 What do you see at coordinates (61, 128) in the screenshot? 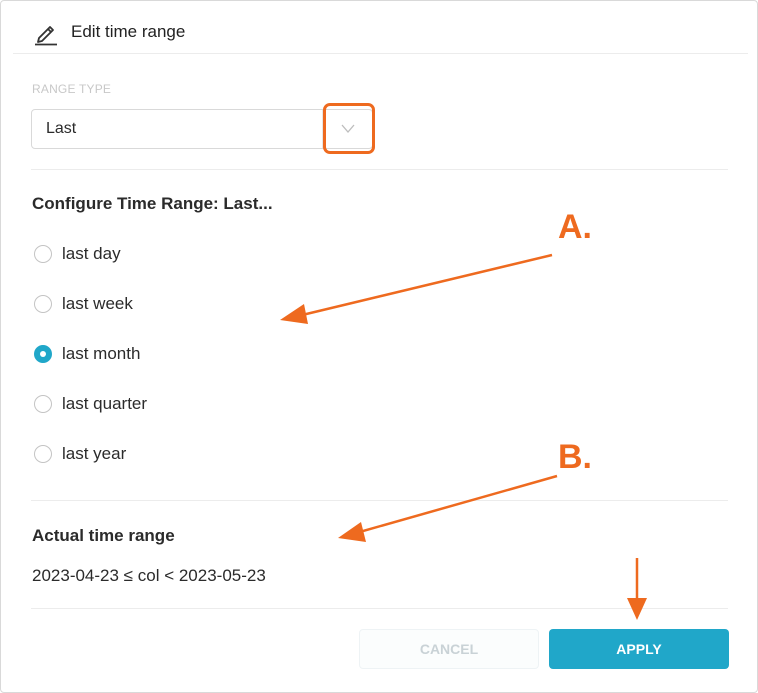
I see `range-type-value: Last` at bounding box center [61, 128].